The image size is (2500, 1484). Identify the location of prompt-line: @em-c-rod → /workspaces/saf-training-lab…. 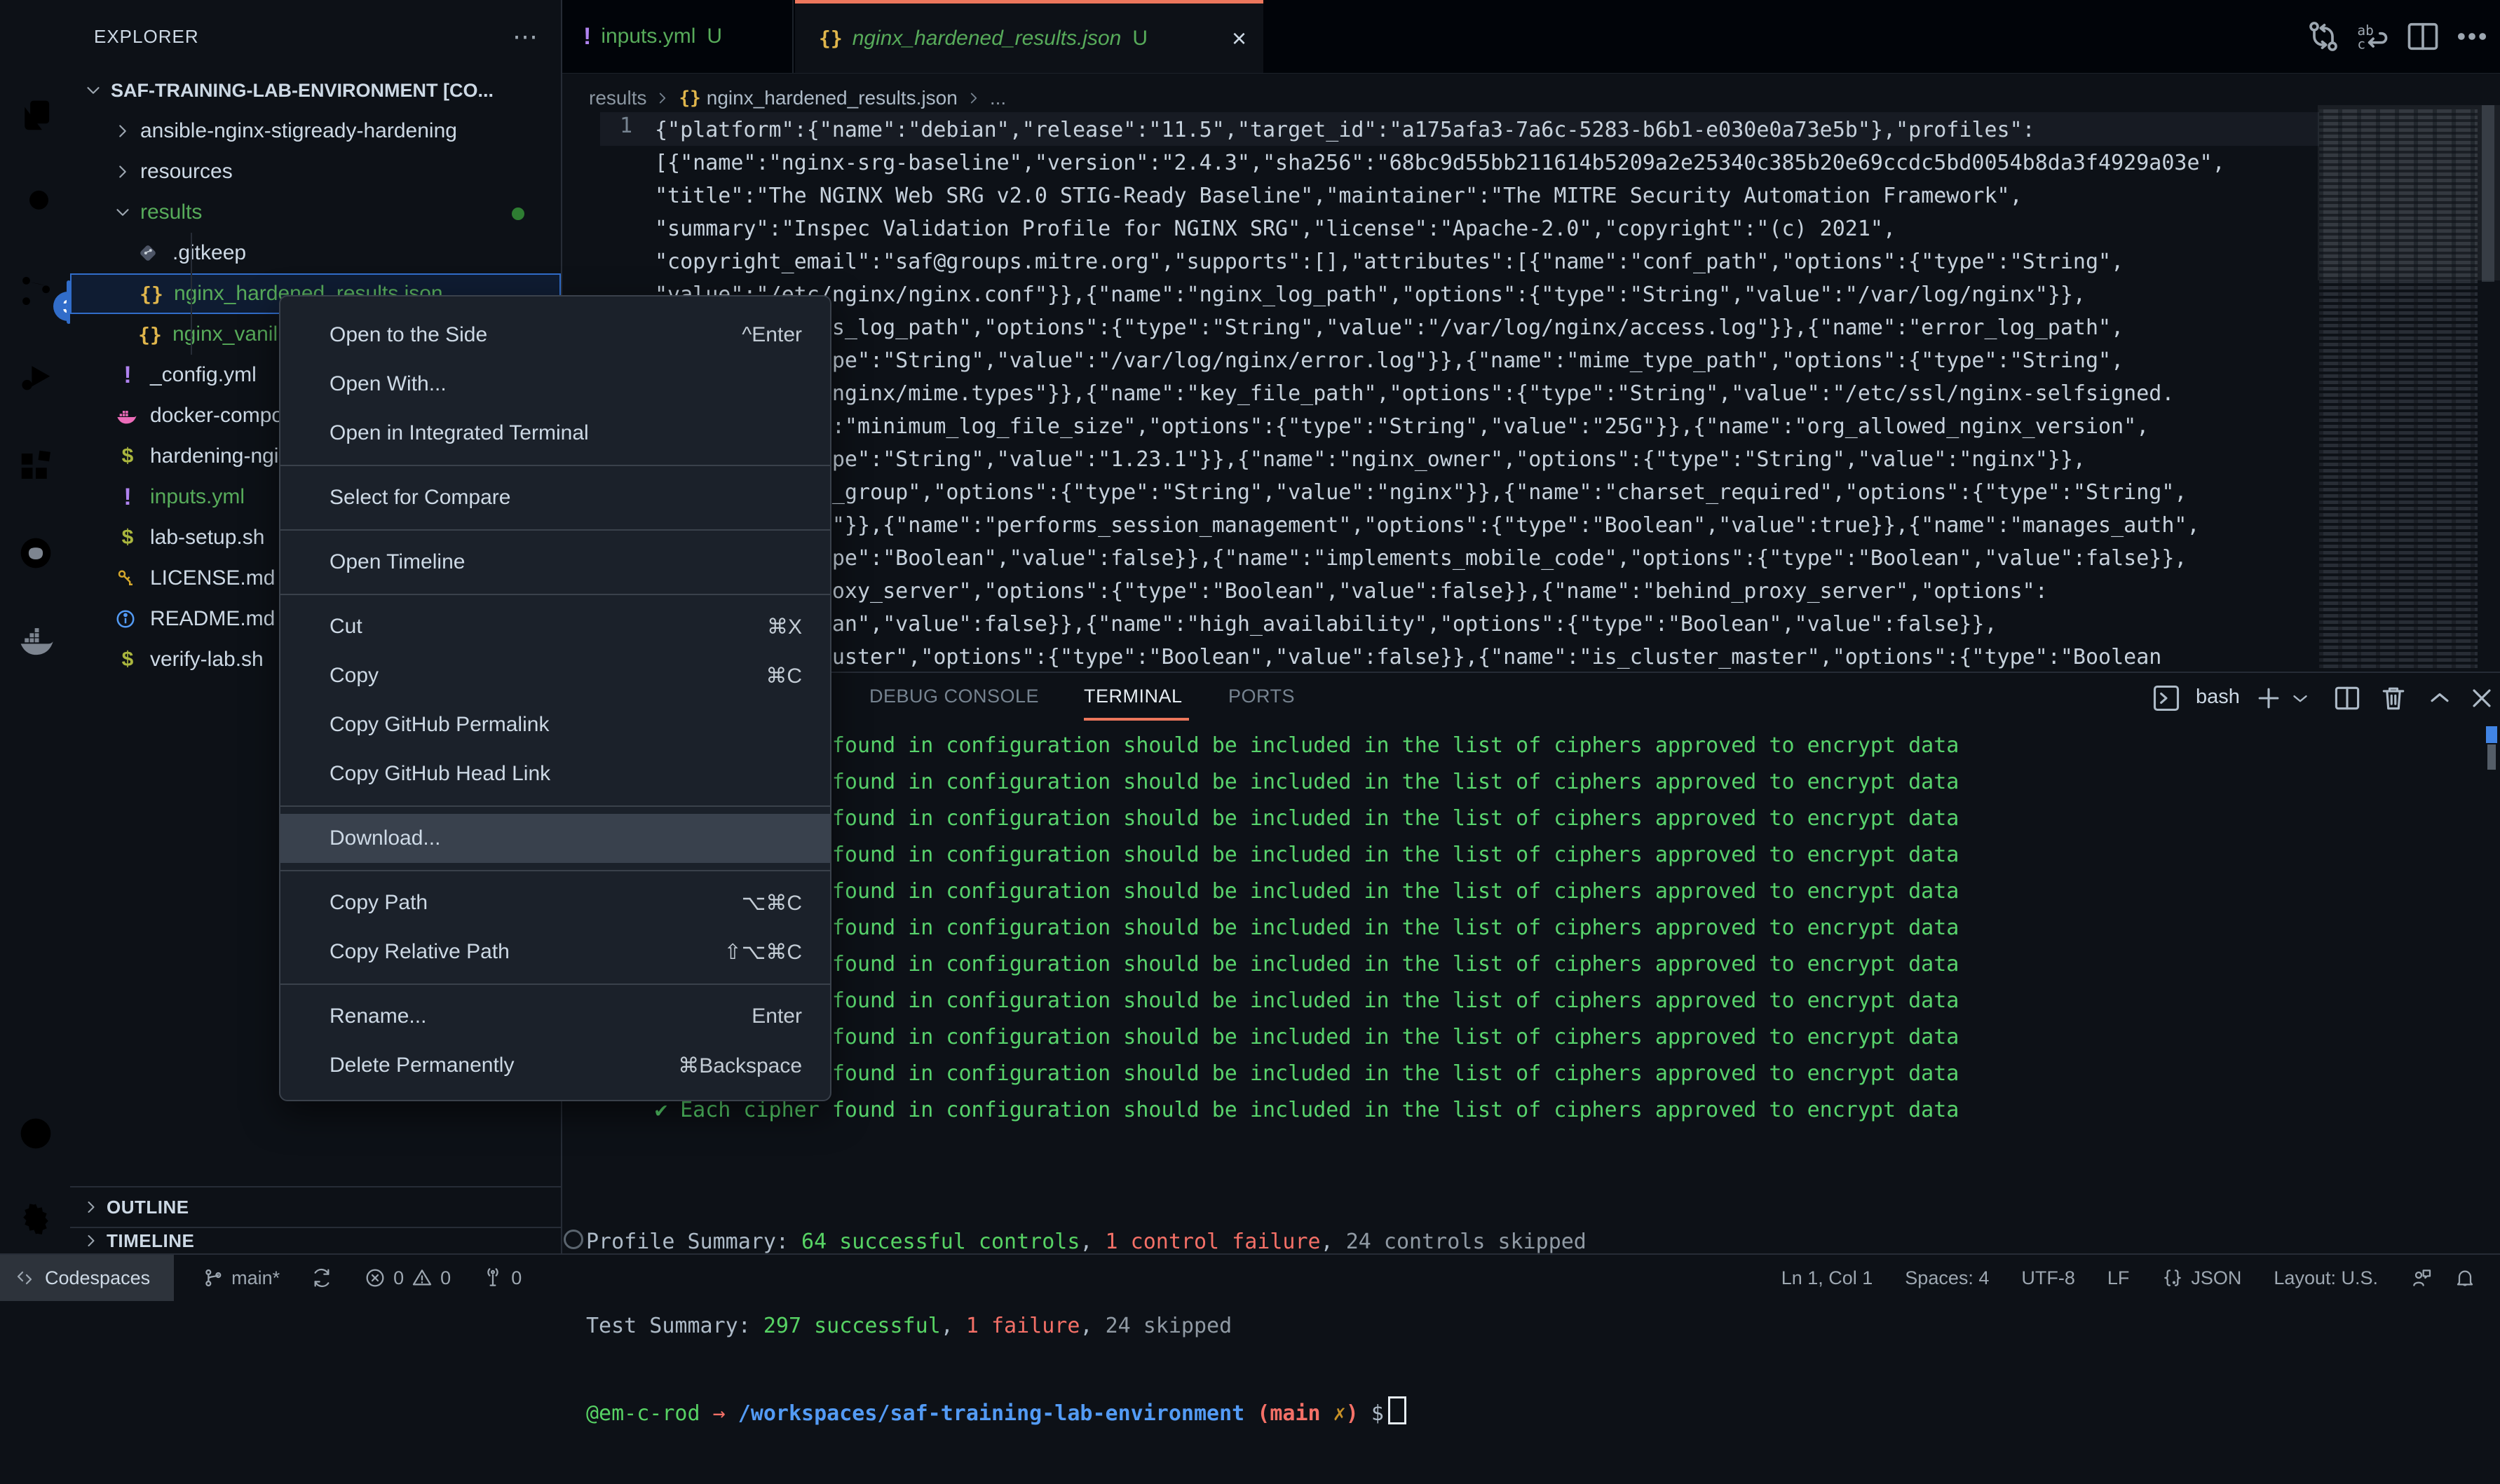
(1086, 1412).